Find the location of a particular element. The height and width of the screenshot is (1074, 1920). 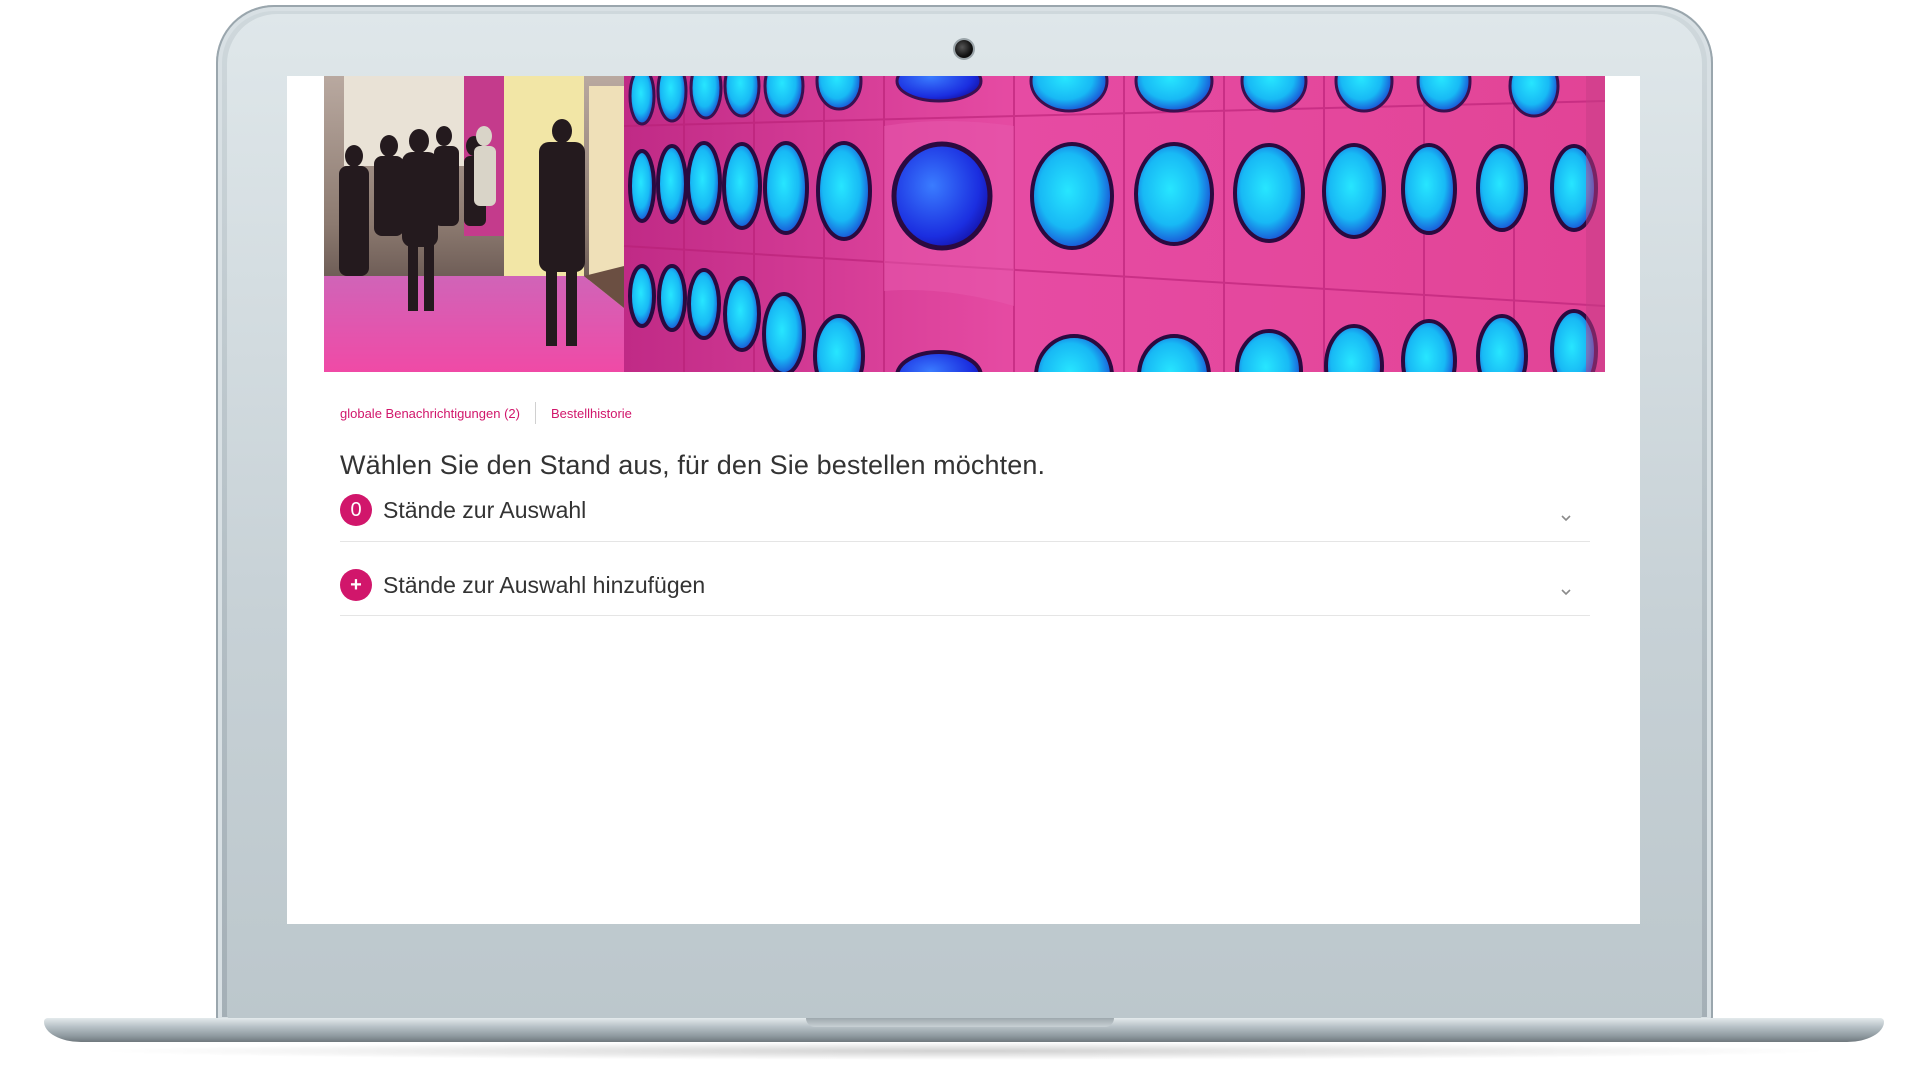

laptop-base-notch is located at coordinates (960, 1022).